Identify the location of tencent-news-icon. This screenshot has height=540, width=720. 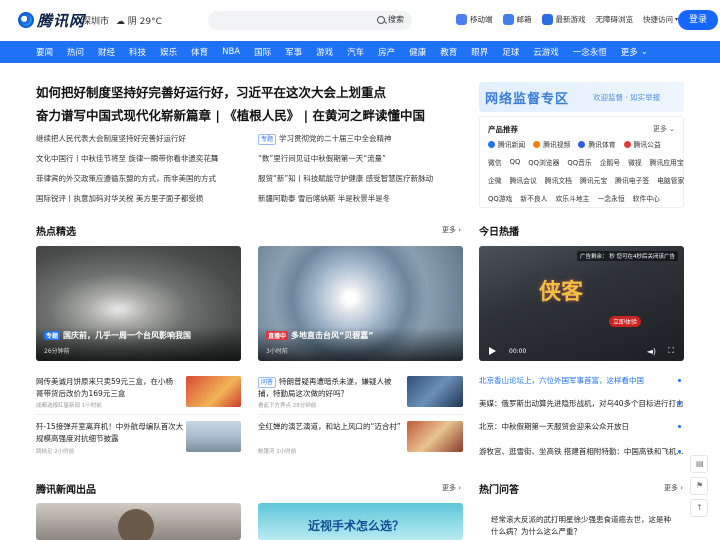
(491, 144).